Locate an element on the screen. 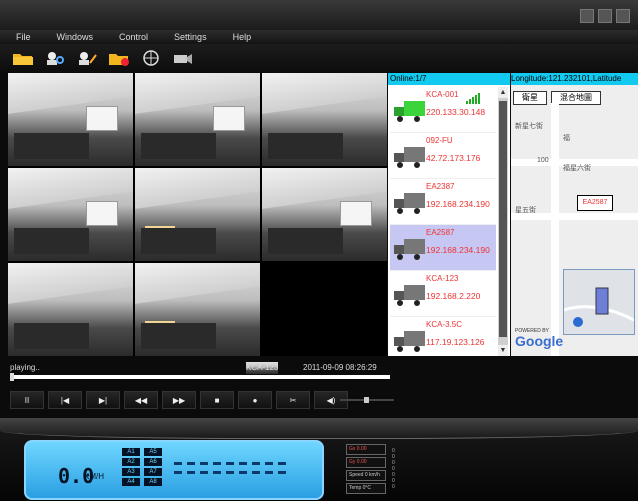 The width and height of the screenshot is (638, 501). volume-slider is located at coordinates (367, 400).